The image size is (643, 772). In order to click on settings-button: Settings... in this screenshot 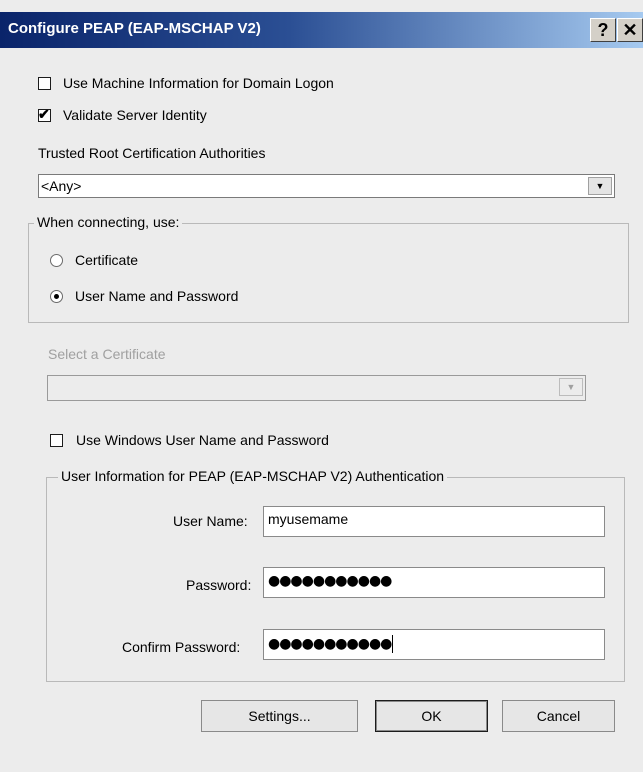, I will do `click(279, 716)`.